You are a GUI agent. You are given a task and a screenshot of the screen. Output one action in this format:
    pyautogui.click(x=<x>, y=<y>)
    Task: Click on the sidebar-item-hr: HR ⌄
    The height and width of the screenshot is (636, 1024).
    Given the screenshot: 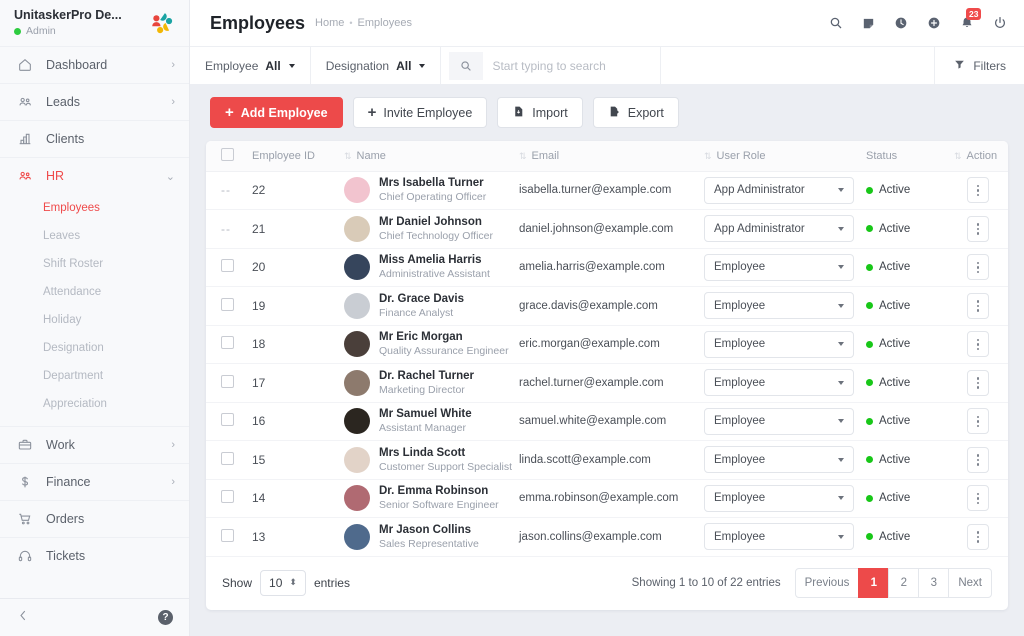 What is the action you would take?
    pyautogui.click(x=94, y=175)
    